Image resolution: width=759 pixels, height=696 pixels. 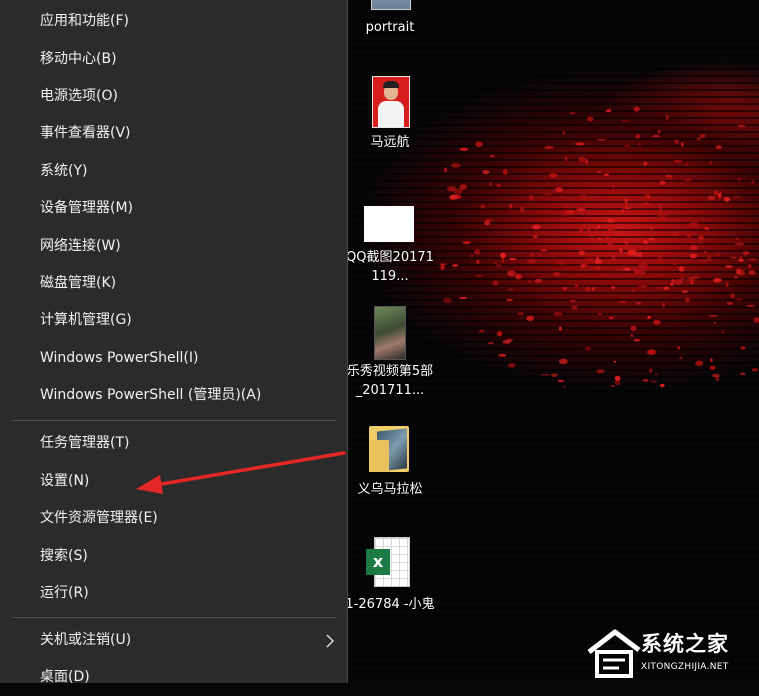 I want to click on menu-item-event-viewer: 事件查看器(V), so click(x=173, y=133).